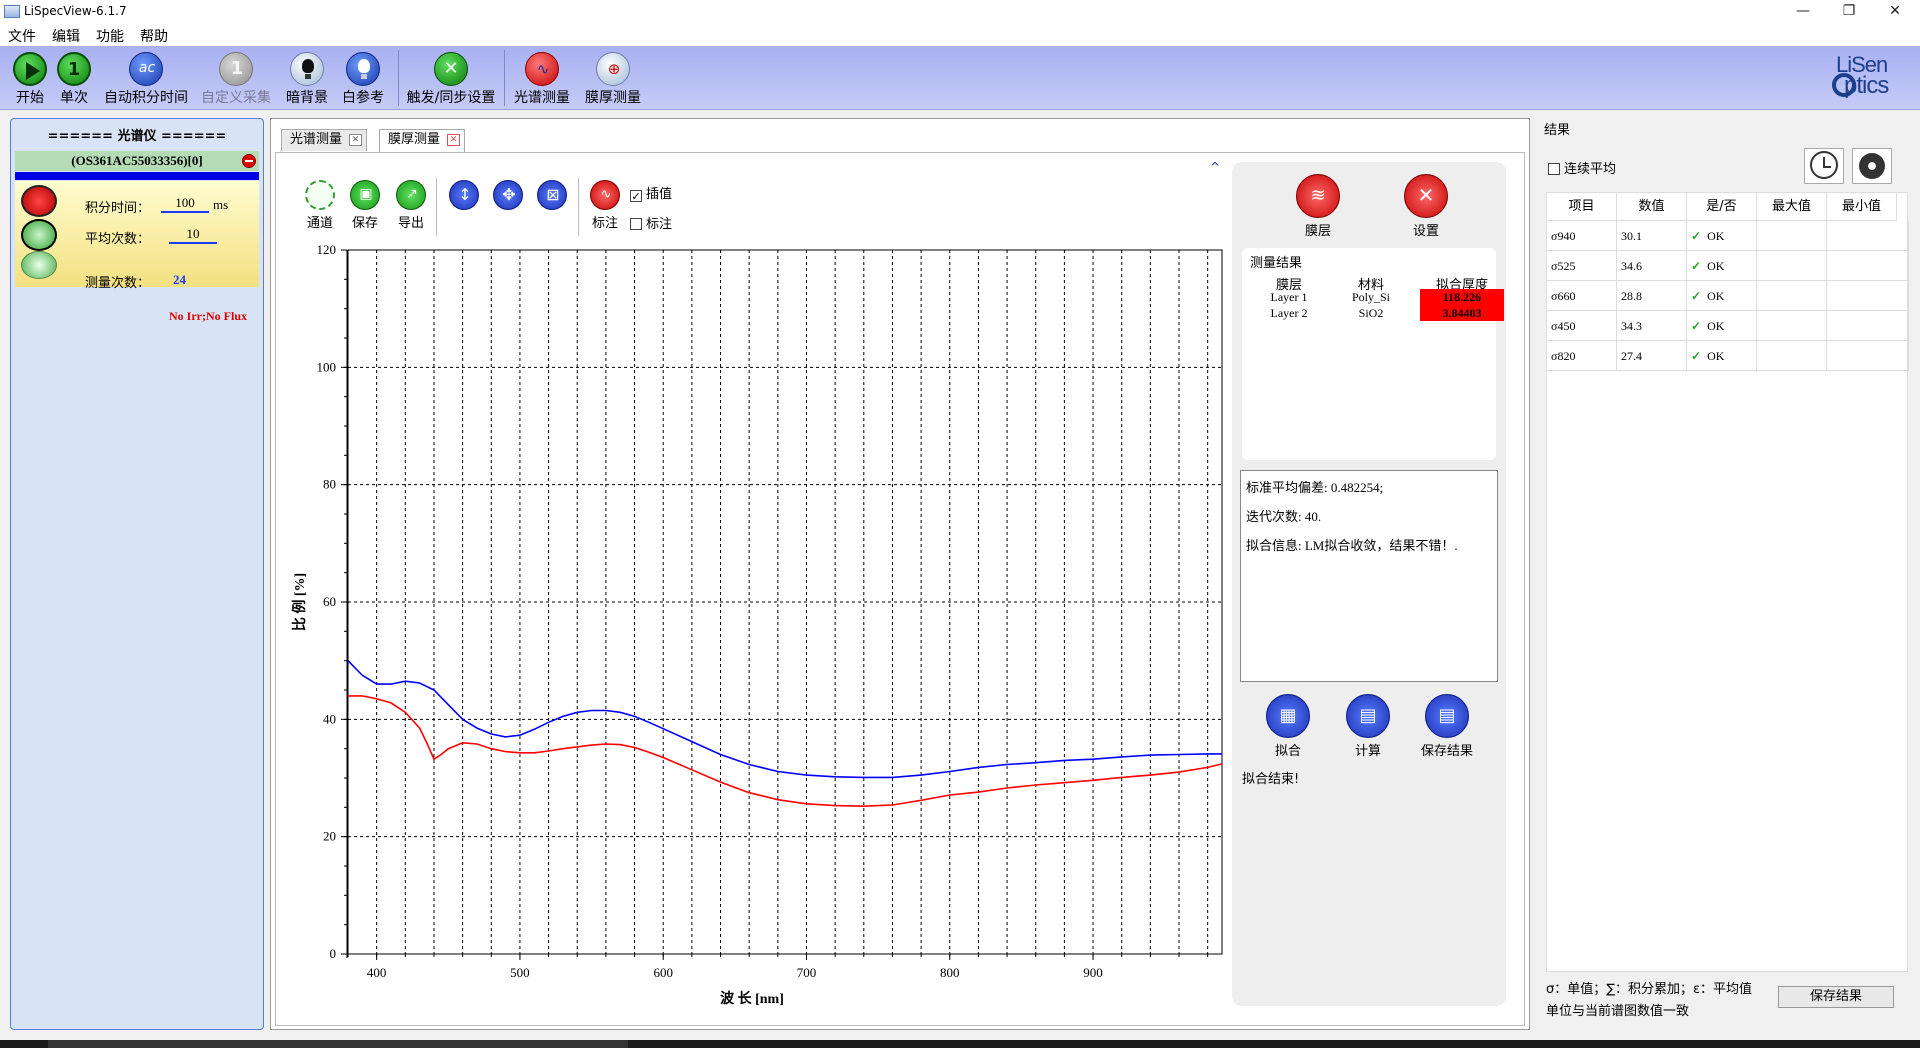 This screenshot has width=1920, height=1048. I want to click on menu-file: 文件, so click(22, 36).